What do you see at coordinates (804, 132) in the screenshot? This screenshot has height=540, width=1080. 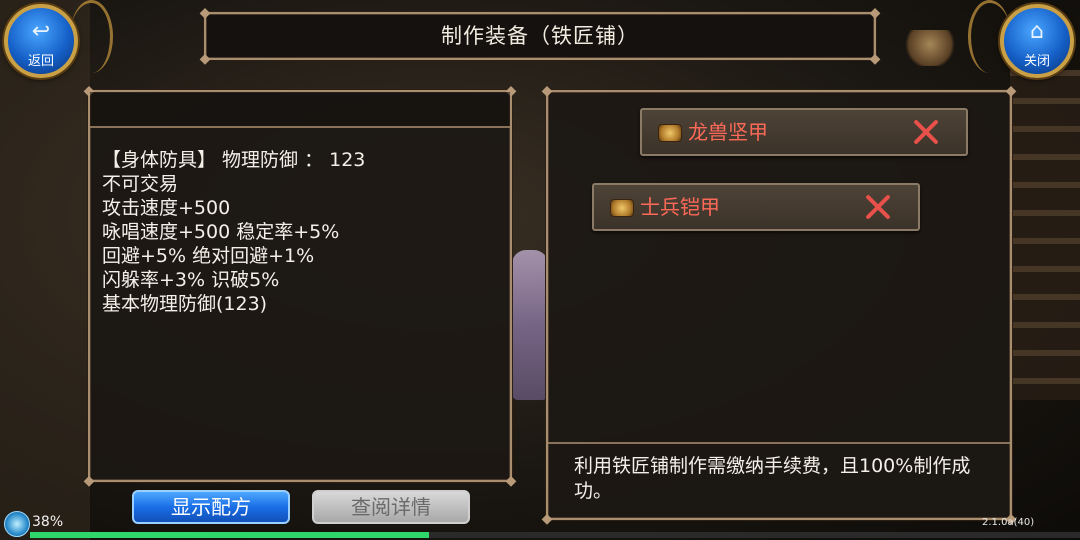 I see `recipe-item: 龙兽坚甲` at bounding box center [804, 132].